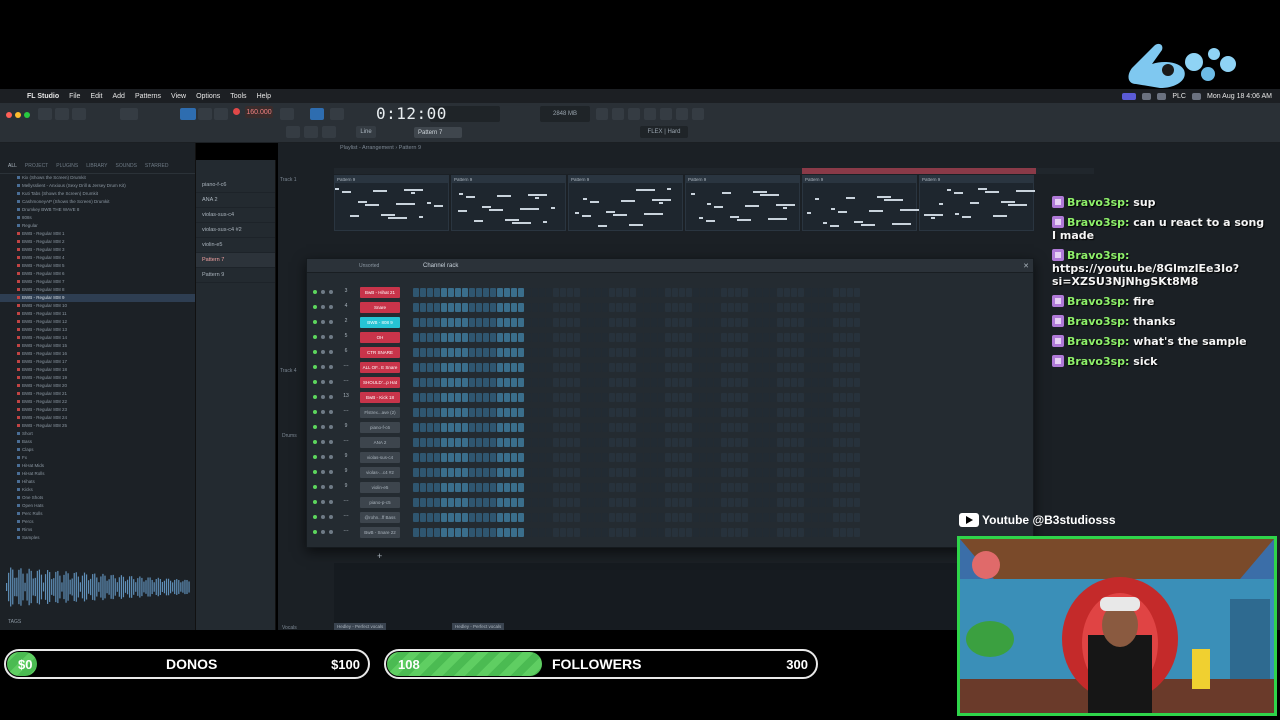 This screenshot has width=1280, height=720. Describe the element at coordinates (315, 352) in the screenshot. I see `channel-mute-led` at that location.